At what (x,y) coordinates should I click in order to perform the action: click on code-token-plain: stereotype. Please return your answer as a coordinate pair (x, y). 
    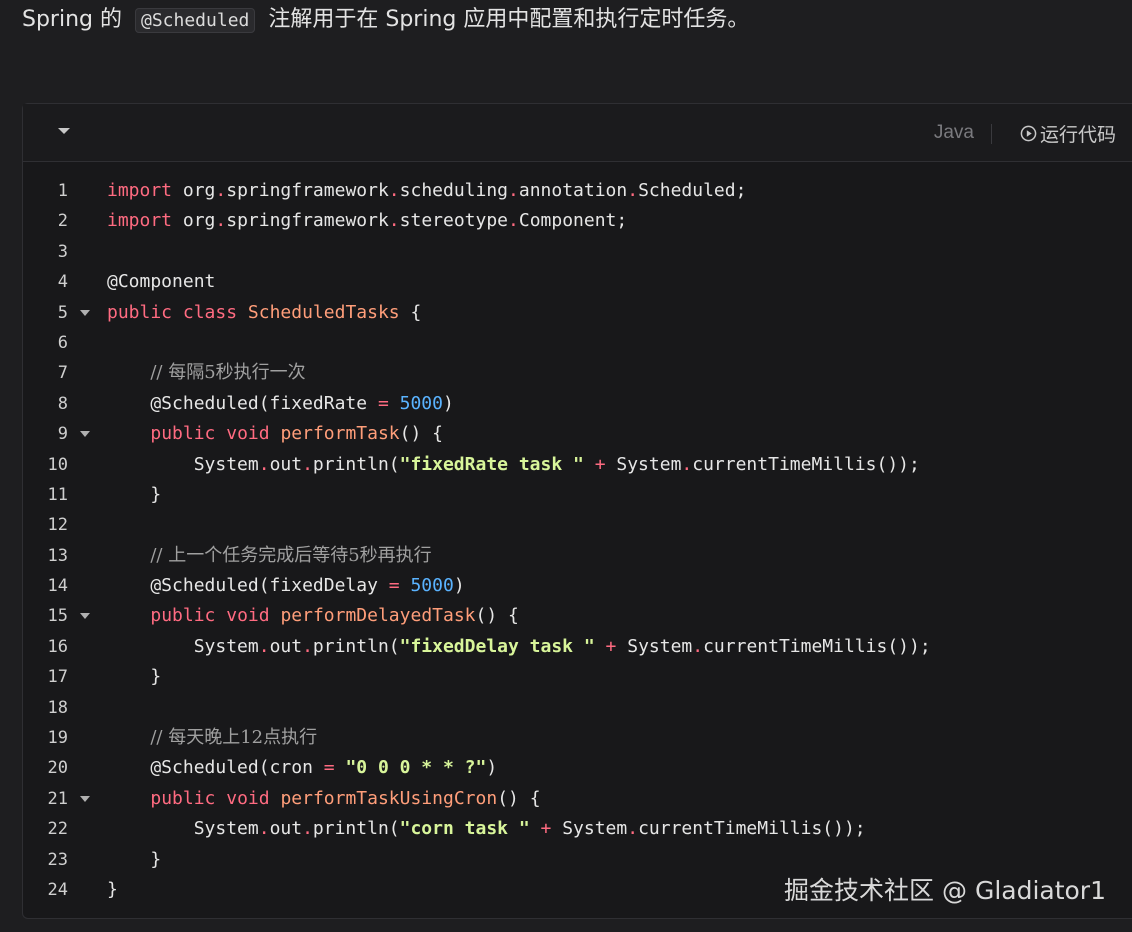
    Looking at the image, I should click on (454, 221).